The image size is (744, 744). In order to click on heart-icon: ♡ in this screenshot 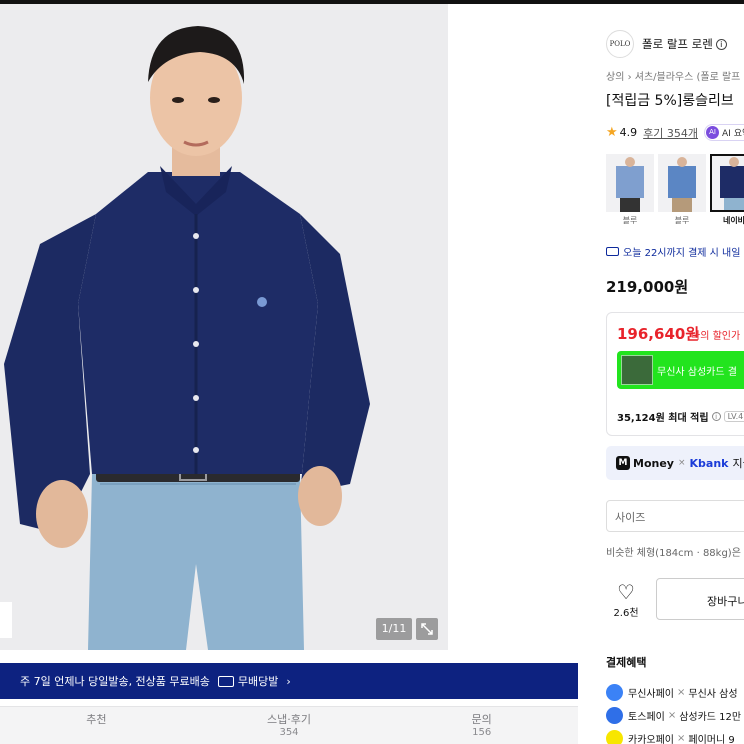, I will do `click(626, 592)`.